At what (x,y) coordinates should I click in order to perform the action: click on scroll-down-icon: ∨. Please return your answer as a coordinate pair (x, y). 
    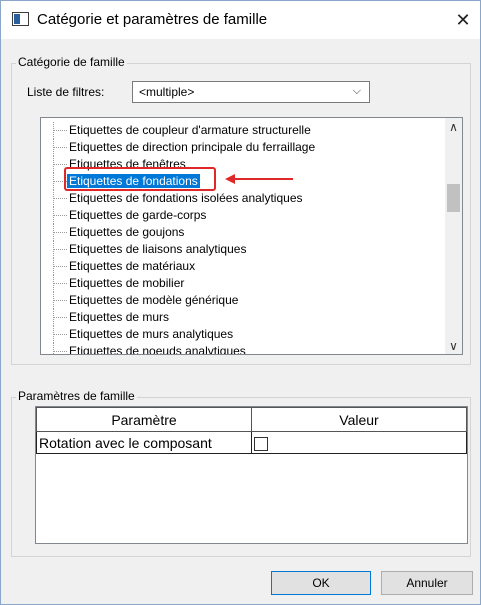
    Looking at the image, I should click on (453, 345).